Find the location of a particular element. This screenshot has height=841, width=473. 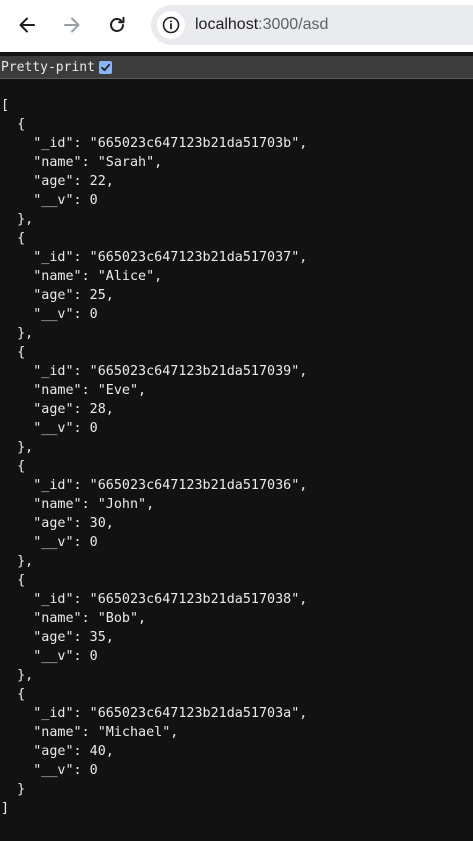

json-field-age: "age": 35, is located at coordinates (57, 637).